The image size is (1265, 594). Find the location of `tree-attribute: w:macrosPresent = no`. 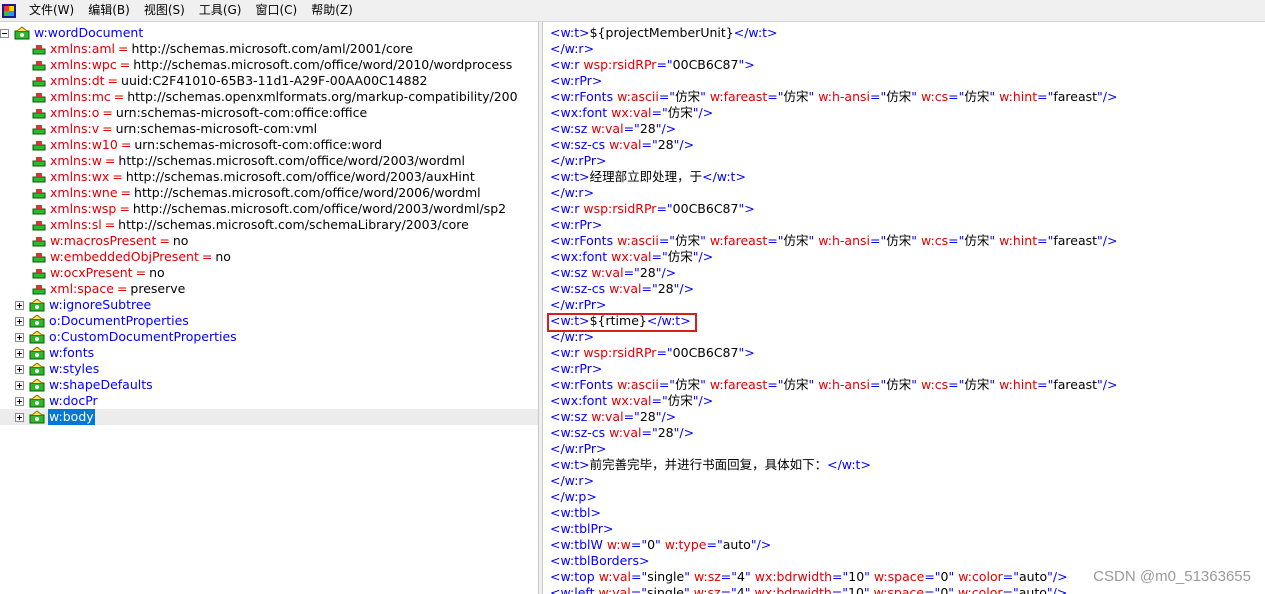

tree-attribute: w:macrosPresent = no is located at coordinates (109, 241).